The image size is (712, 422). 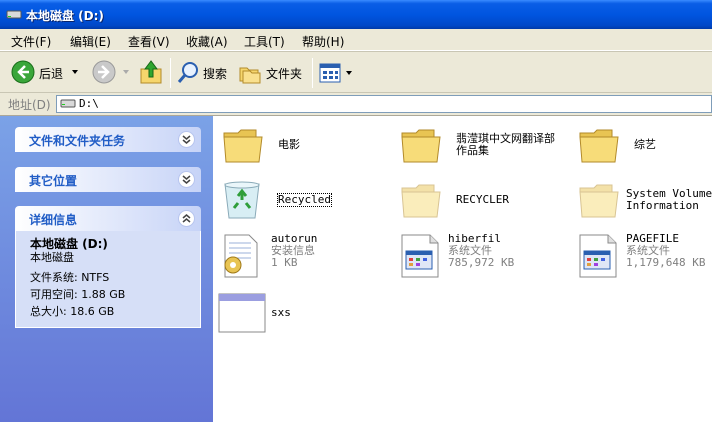 What do you see at coordinates (52, 257) in the screenshot?
I see `drive-type: 本地磁盘` at bounding box center [52, 257].